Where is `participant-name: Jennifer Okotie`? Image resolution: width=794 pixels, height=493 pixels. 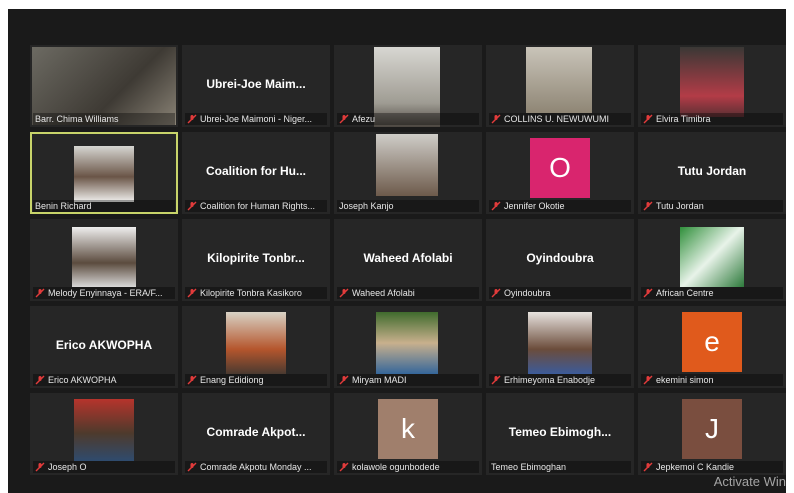 participant-name: Jennifer Okotie is located at coordinates (534, 206).